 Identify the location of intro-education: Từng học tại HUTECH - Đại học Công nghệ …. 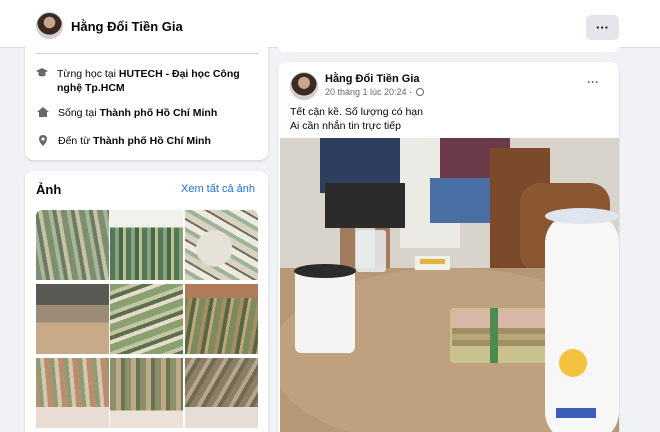
(147, 81).